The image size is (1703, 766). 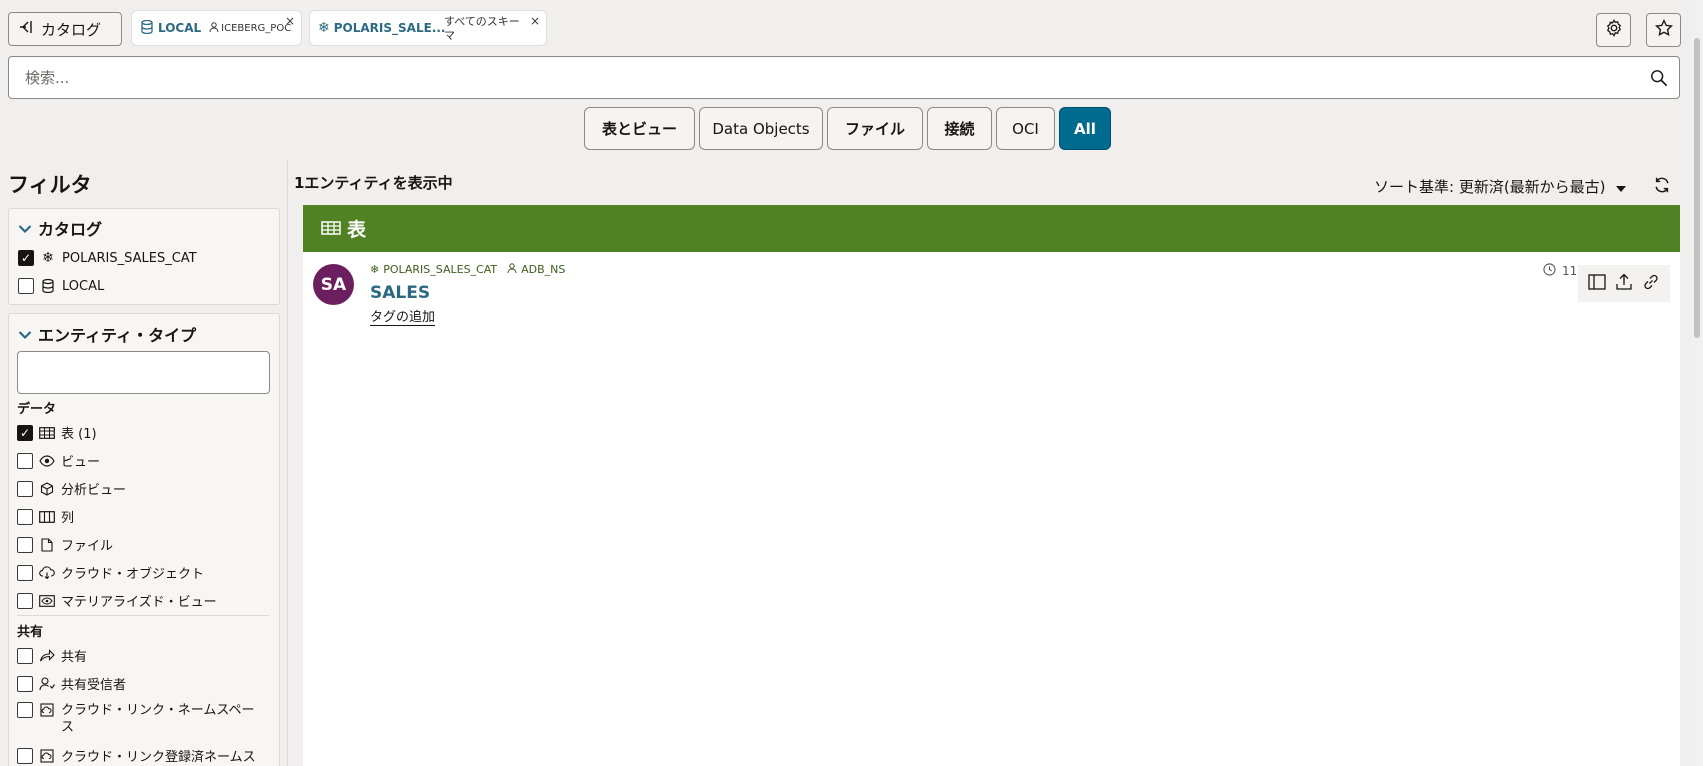 I want to click on chevron-down-icon, so click(x=25, y=228).